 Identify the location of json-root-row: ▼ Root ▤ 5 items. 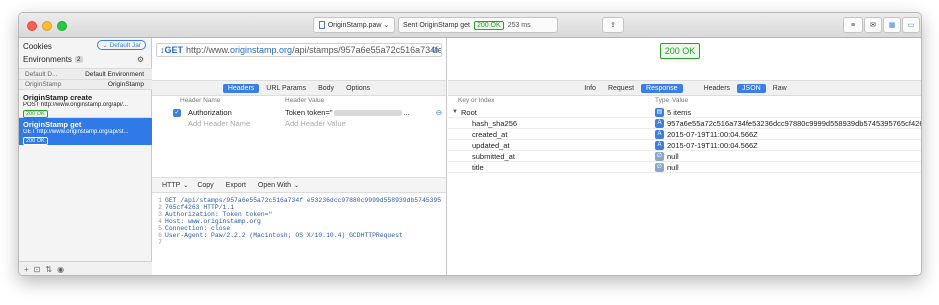
(684, 112).